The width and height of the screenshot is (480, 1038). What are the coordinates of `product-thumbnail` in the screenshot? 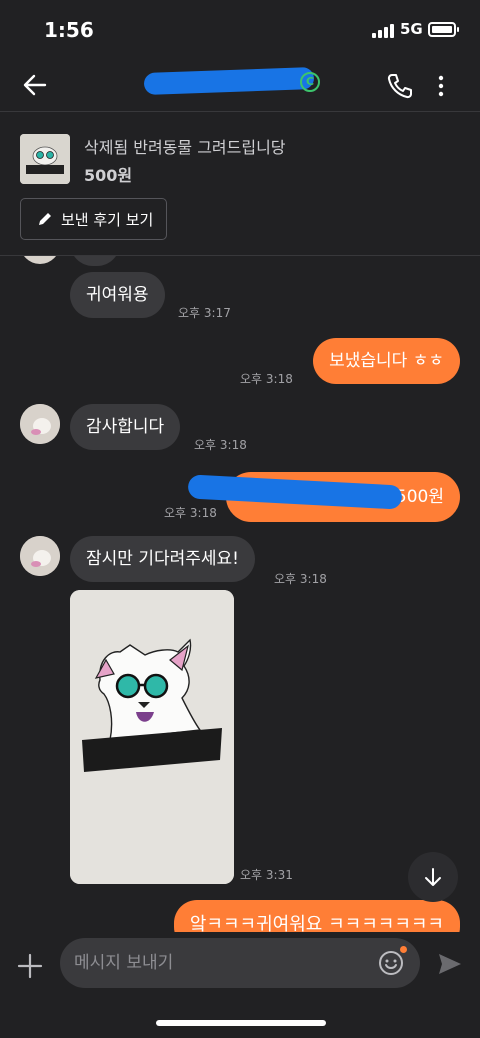 It's located at (45, 159).